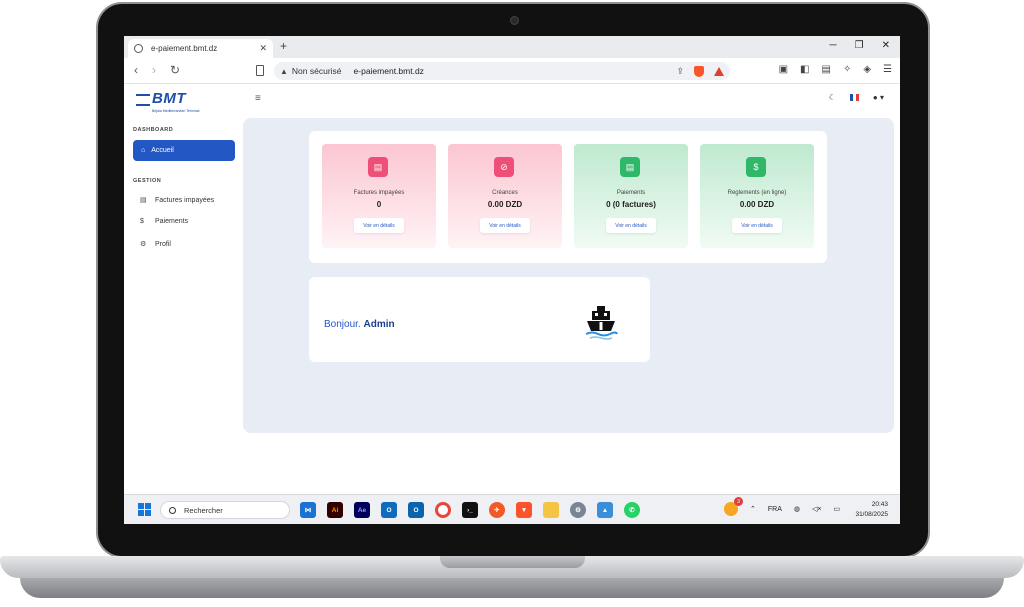 This screenshot has width=1024, height=607. Describe the element at coordinates (379, 193) in the screenshot. I see `stat-label: Factures impayées` at that location.